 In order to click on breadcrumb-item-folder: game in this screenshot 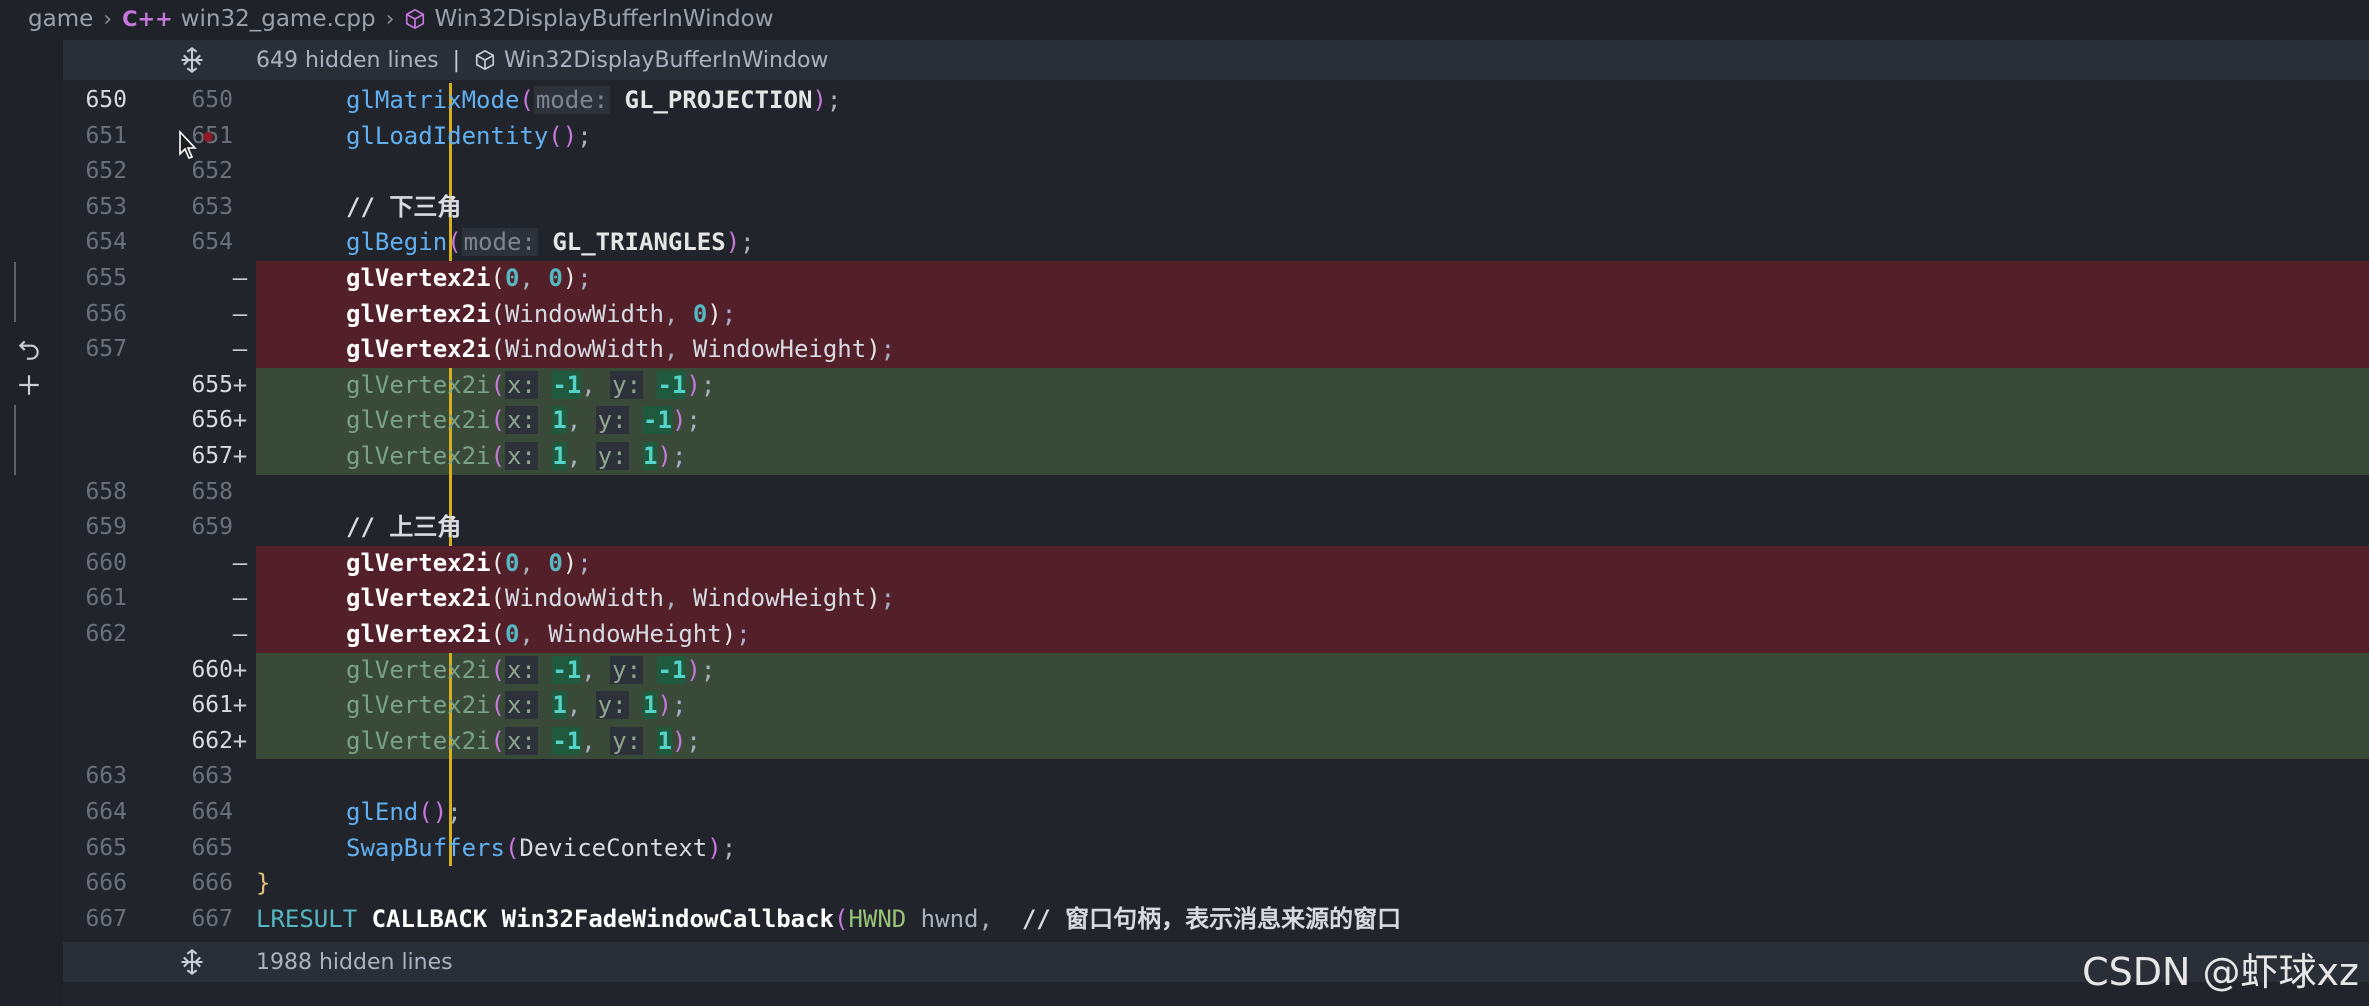, I will do `click(60, 19)`.